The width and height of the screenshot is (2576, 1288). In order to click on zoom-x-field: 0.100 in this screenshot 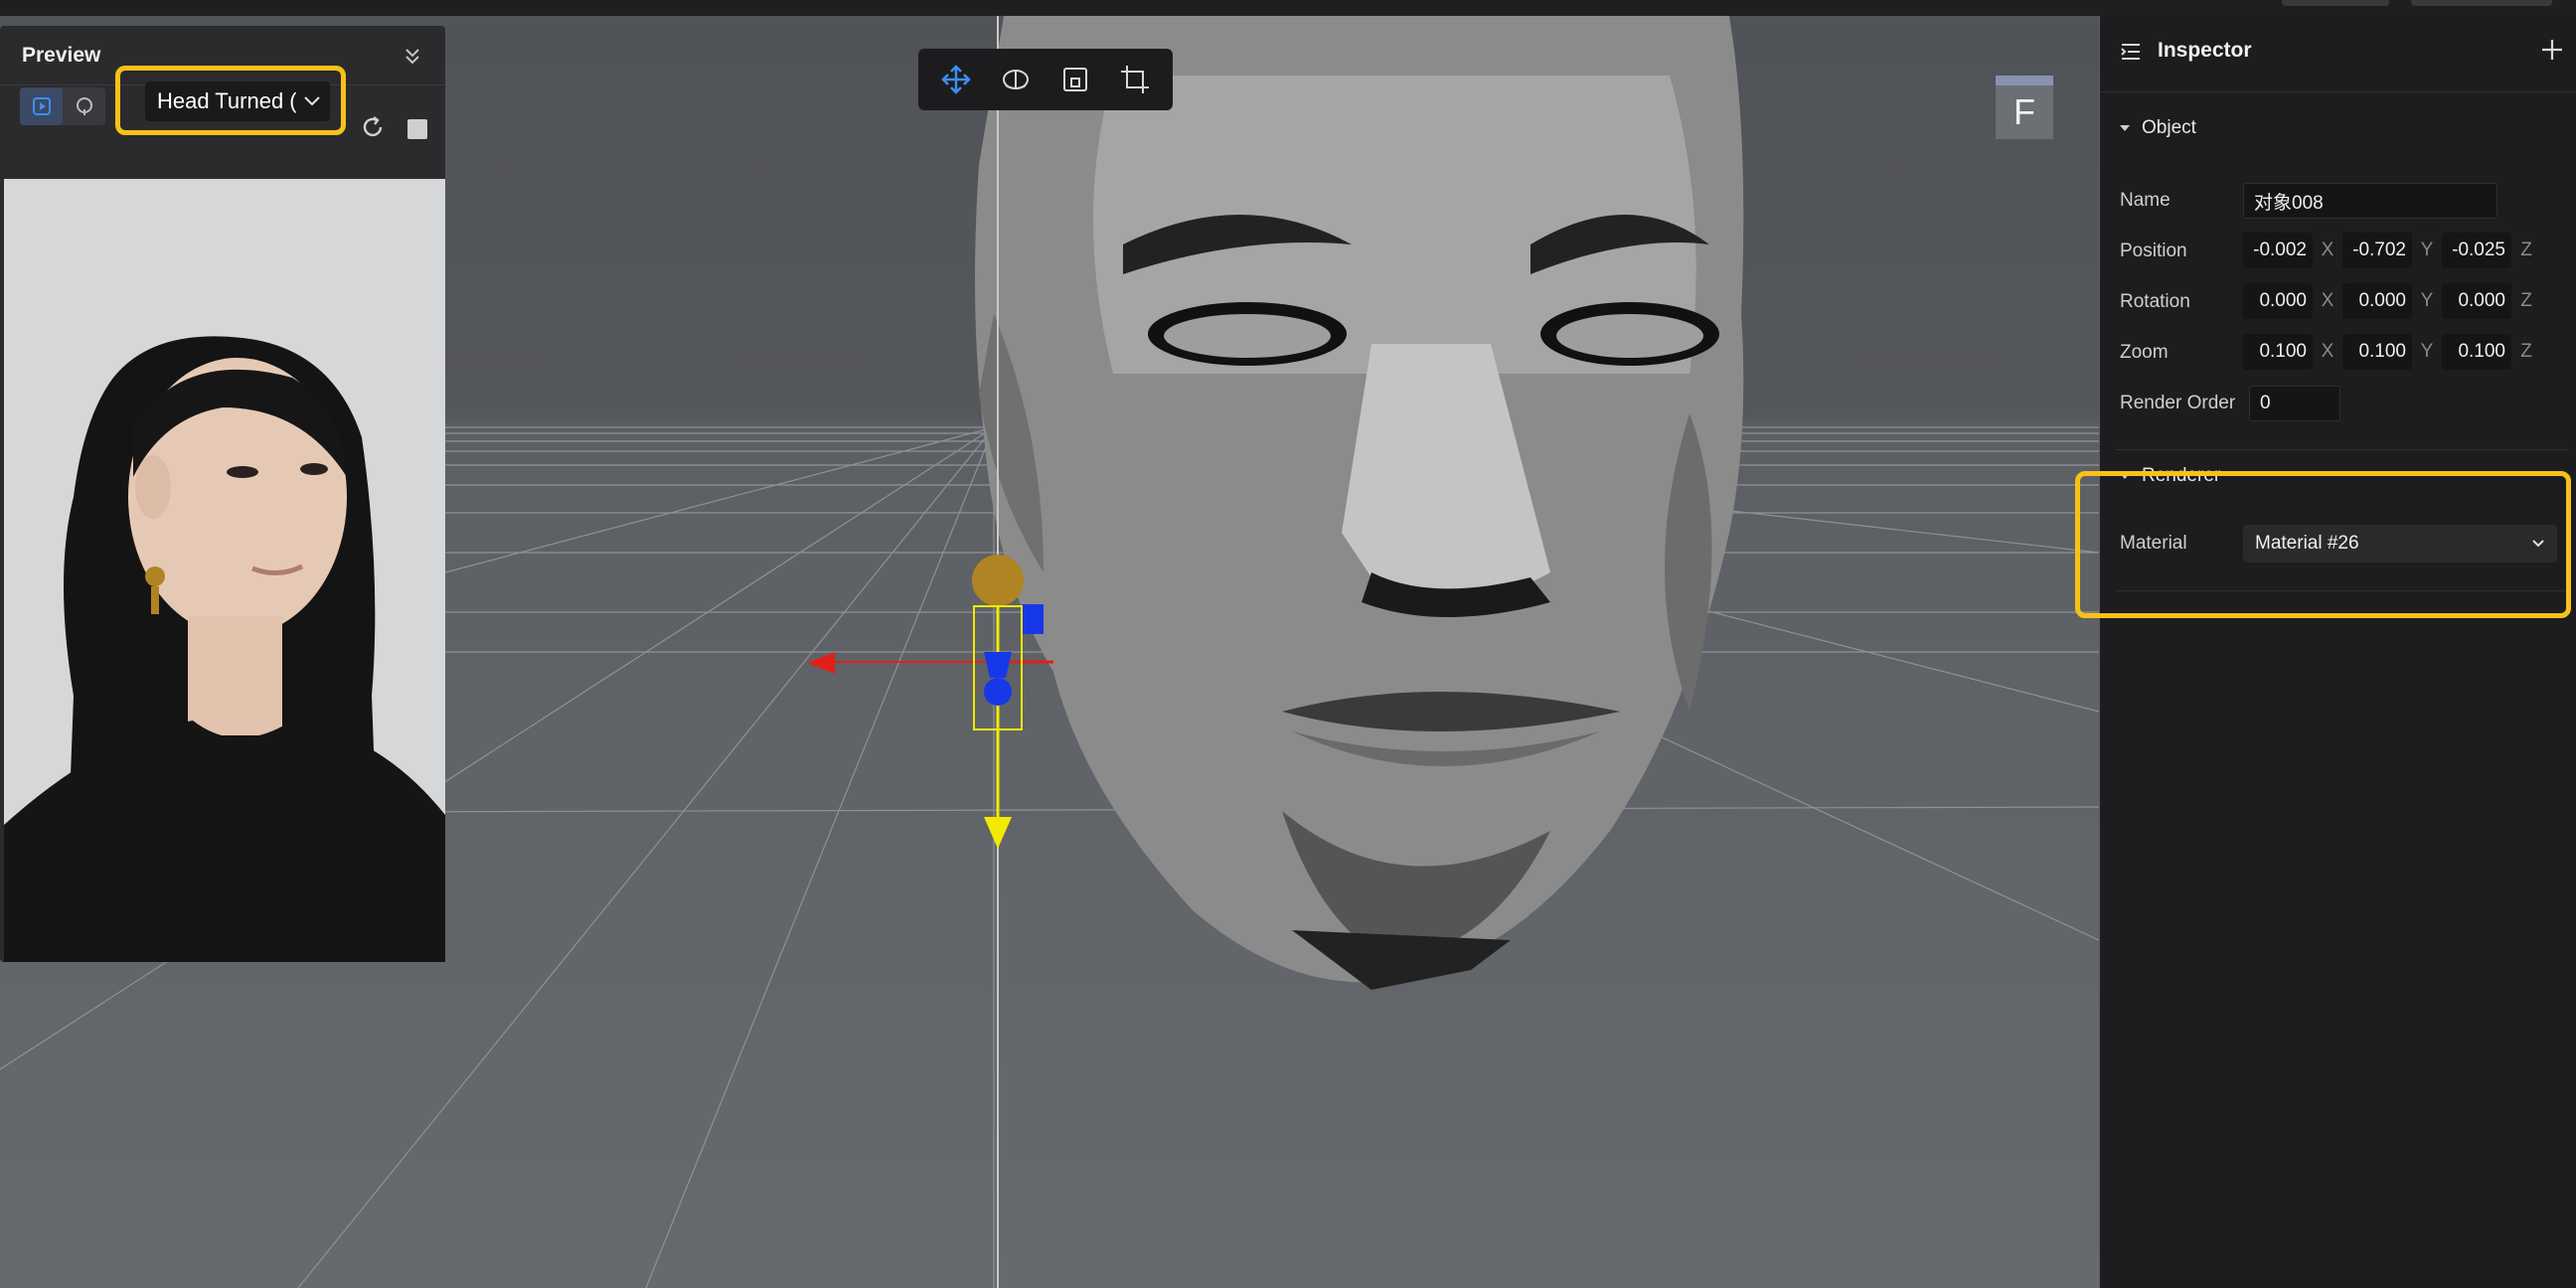, I will do `click(2278, 352)`.